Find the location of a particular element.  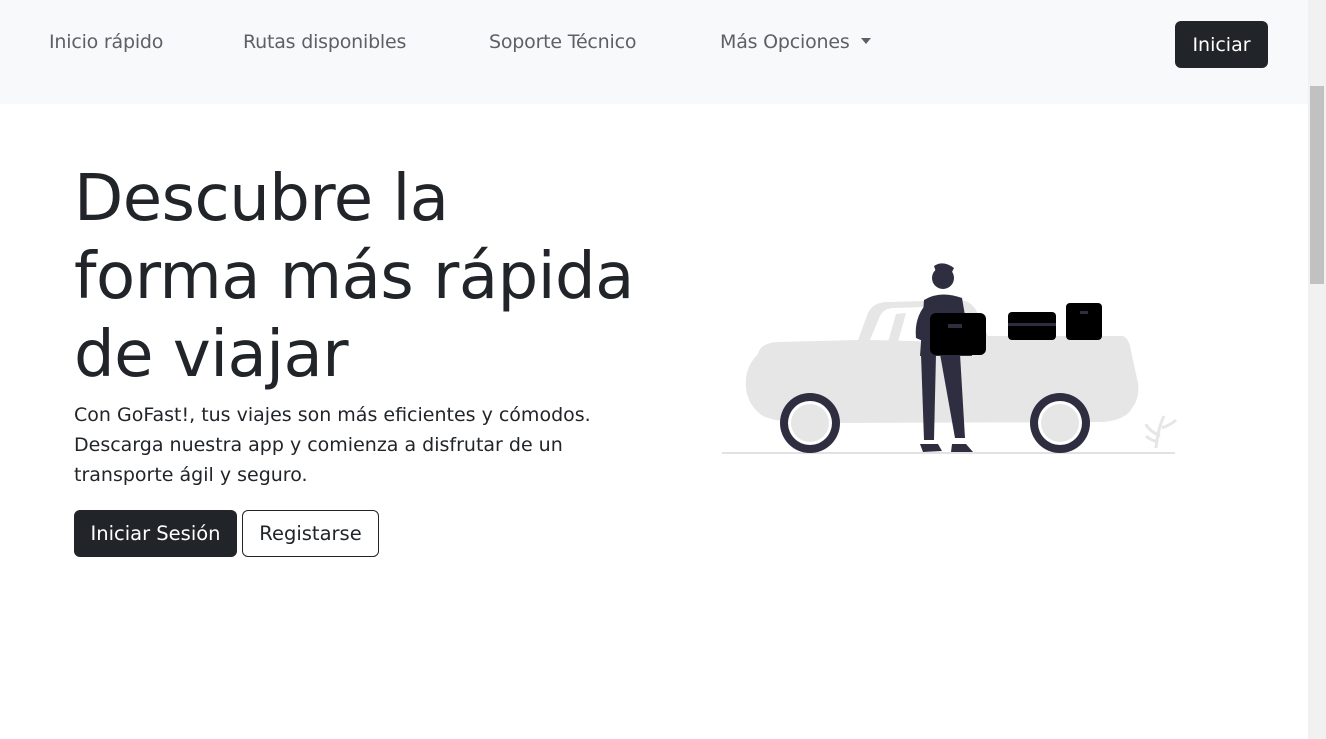

scrollbar-thumb is located at coordinates (1317, 185).